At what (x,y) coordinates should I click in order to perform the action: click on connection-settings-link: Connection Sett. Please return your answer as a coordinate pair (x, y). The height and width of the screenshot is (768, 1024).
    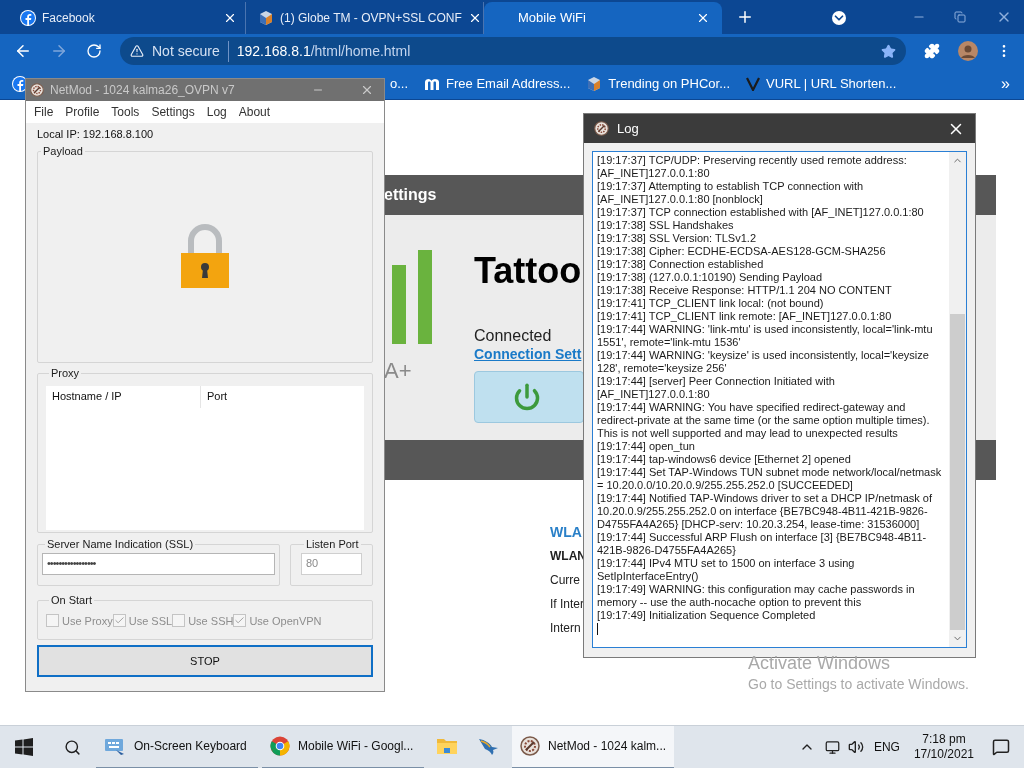
    Looking at the image, I should click on (529, 354).